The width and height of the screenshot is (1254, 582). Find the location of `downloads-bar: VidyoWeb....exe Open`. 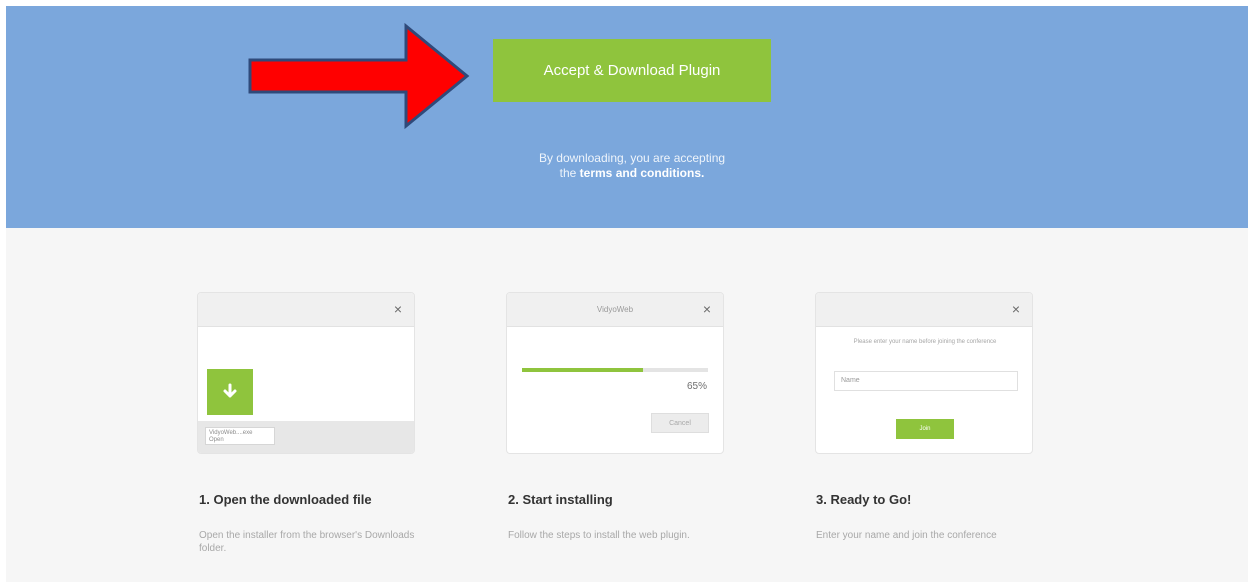

downloads-bar: VidyoWeb....exe Open is located at coordinates (306, 437).